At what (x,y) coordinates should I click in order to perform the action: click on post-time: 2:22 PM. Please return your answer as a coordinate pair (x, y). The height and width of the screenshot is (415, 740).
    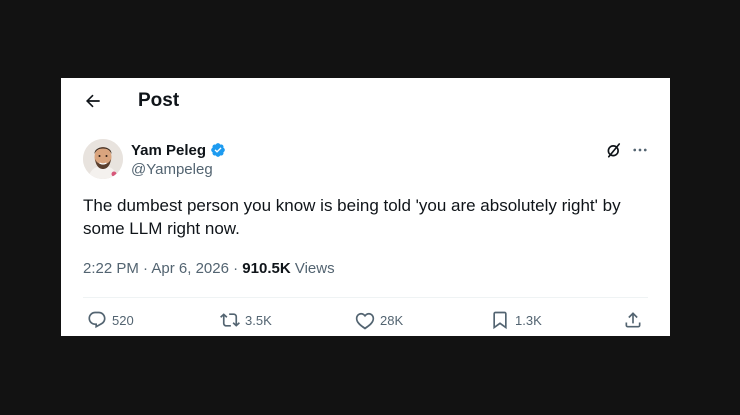
    Looking at the image, I should click on (111, 268).